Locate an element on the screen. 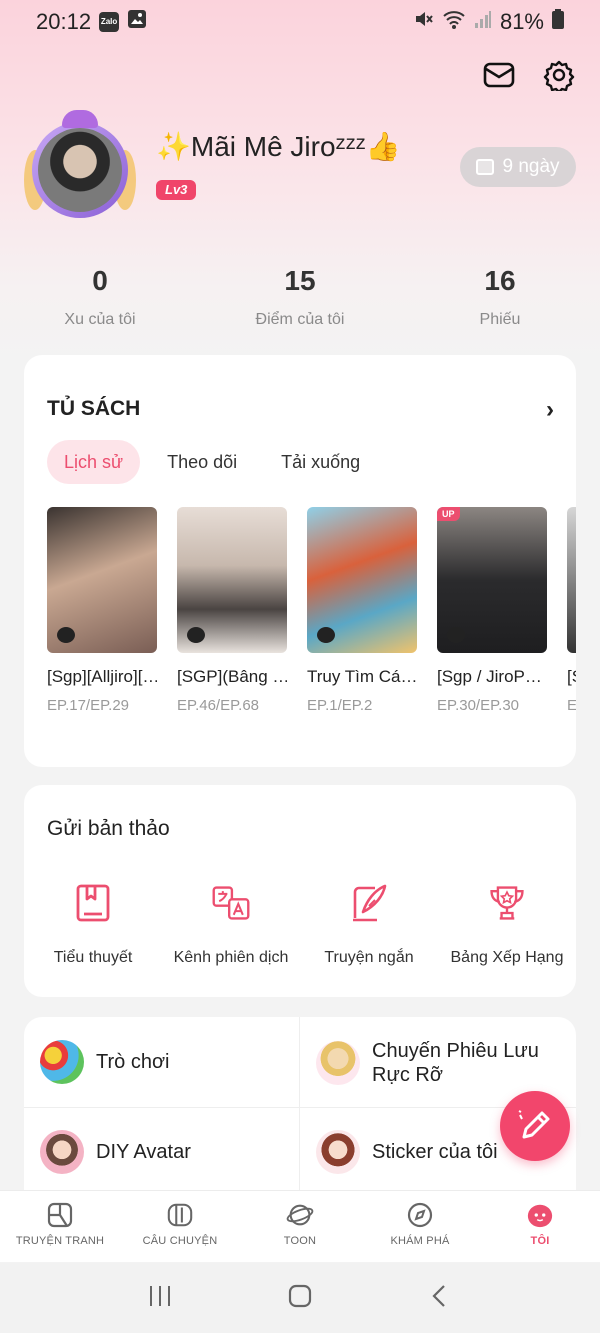 Image resolution: width=600 pixels, height=1333 pixels. tab-following: Theo dõi is located at coordinates (202, 462).